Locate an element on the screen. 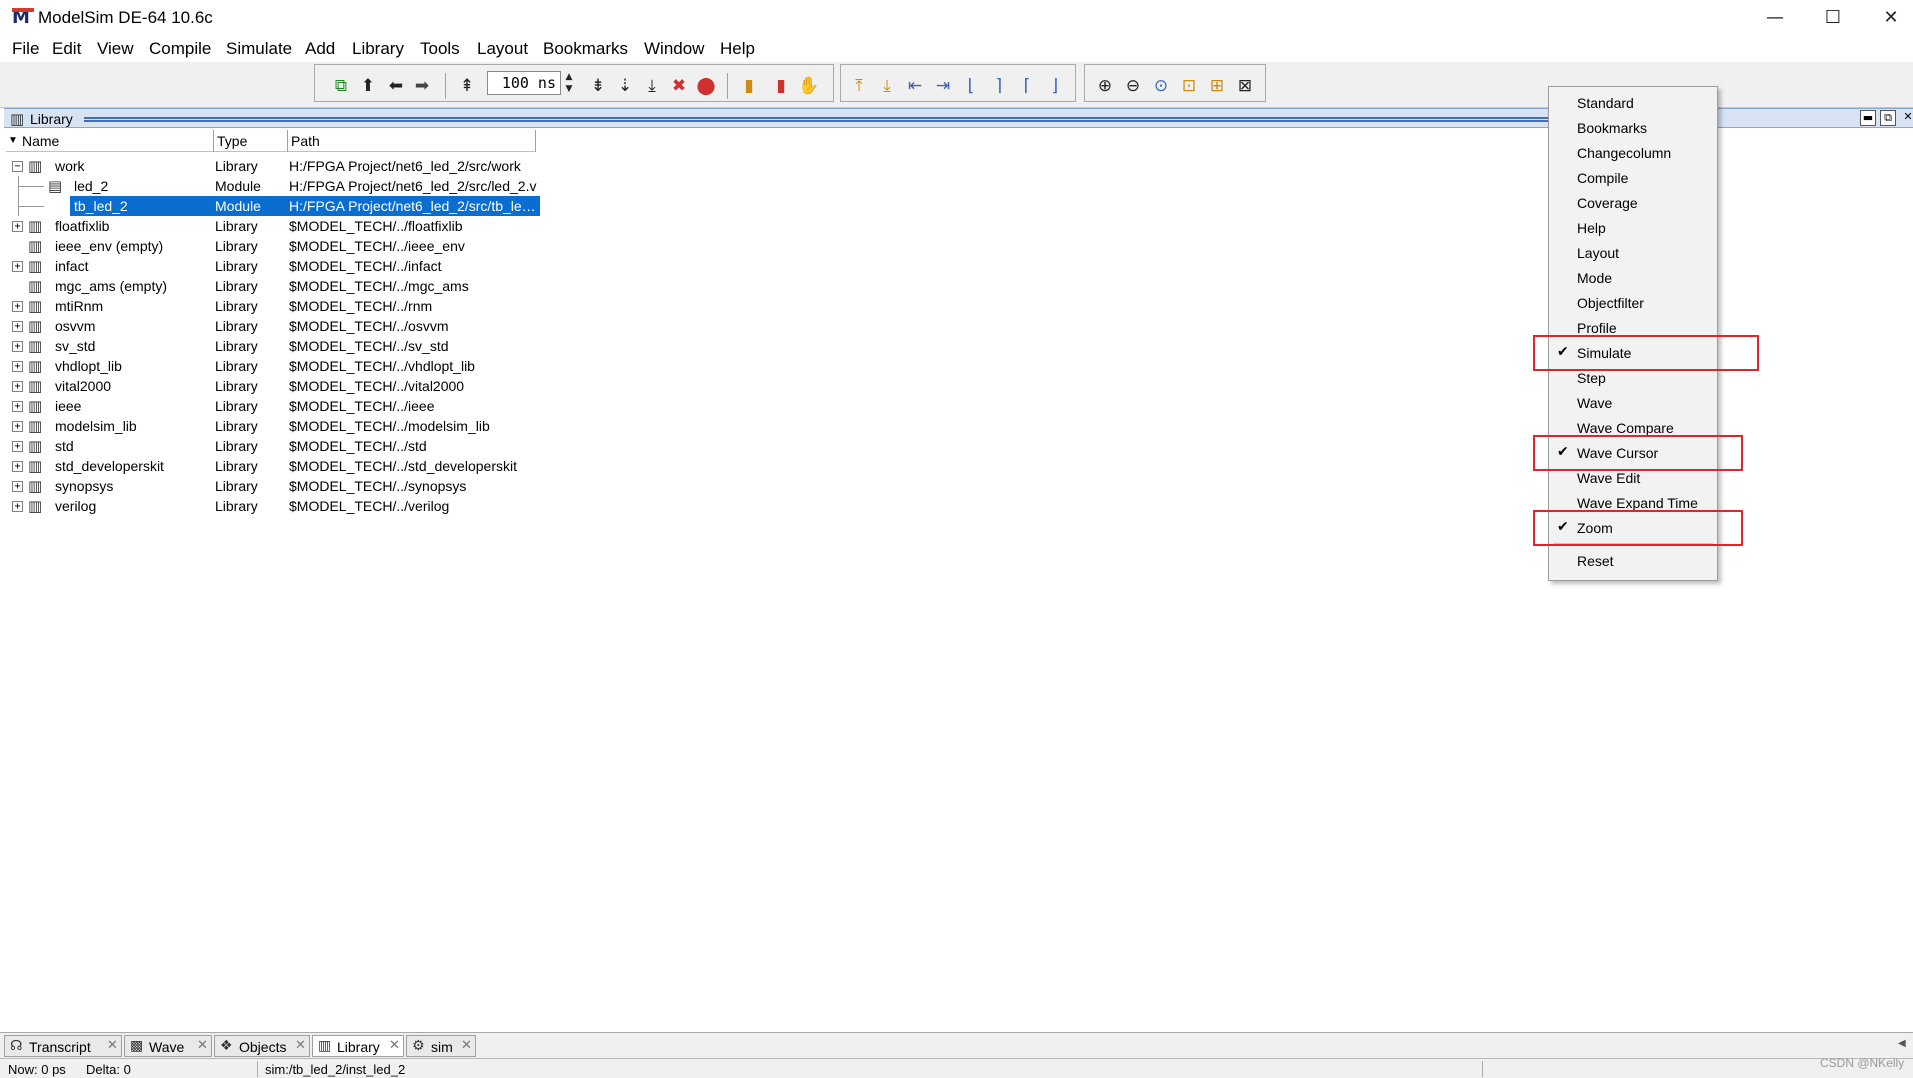 The width and height of the screenshot is (1913, 1078). table-row: + ▥ infact Library $MODEL_TECH/../infact is located at coordinates (271, 266).